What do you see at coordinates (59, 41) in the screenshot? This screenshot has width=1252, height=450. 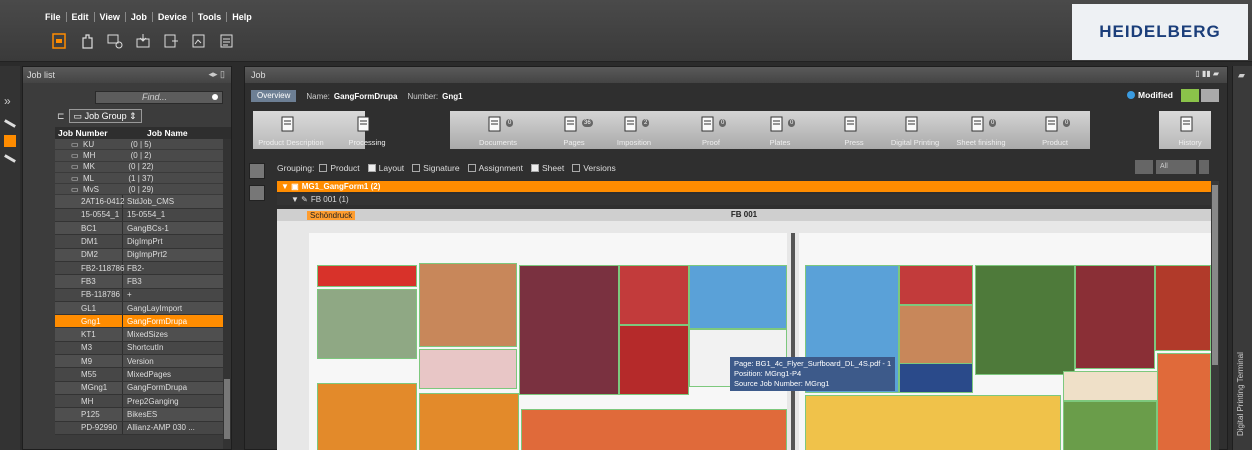 I see `new-job-icon` at bounding box center [59, 41].